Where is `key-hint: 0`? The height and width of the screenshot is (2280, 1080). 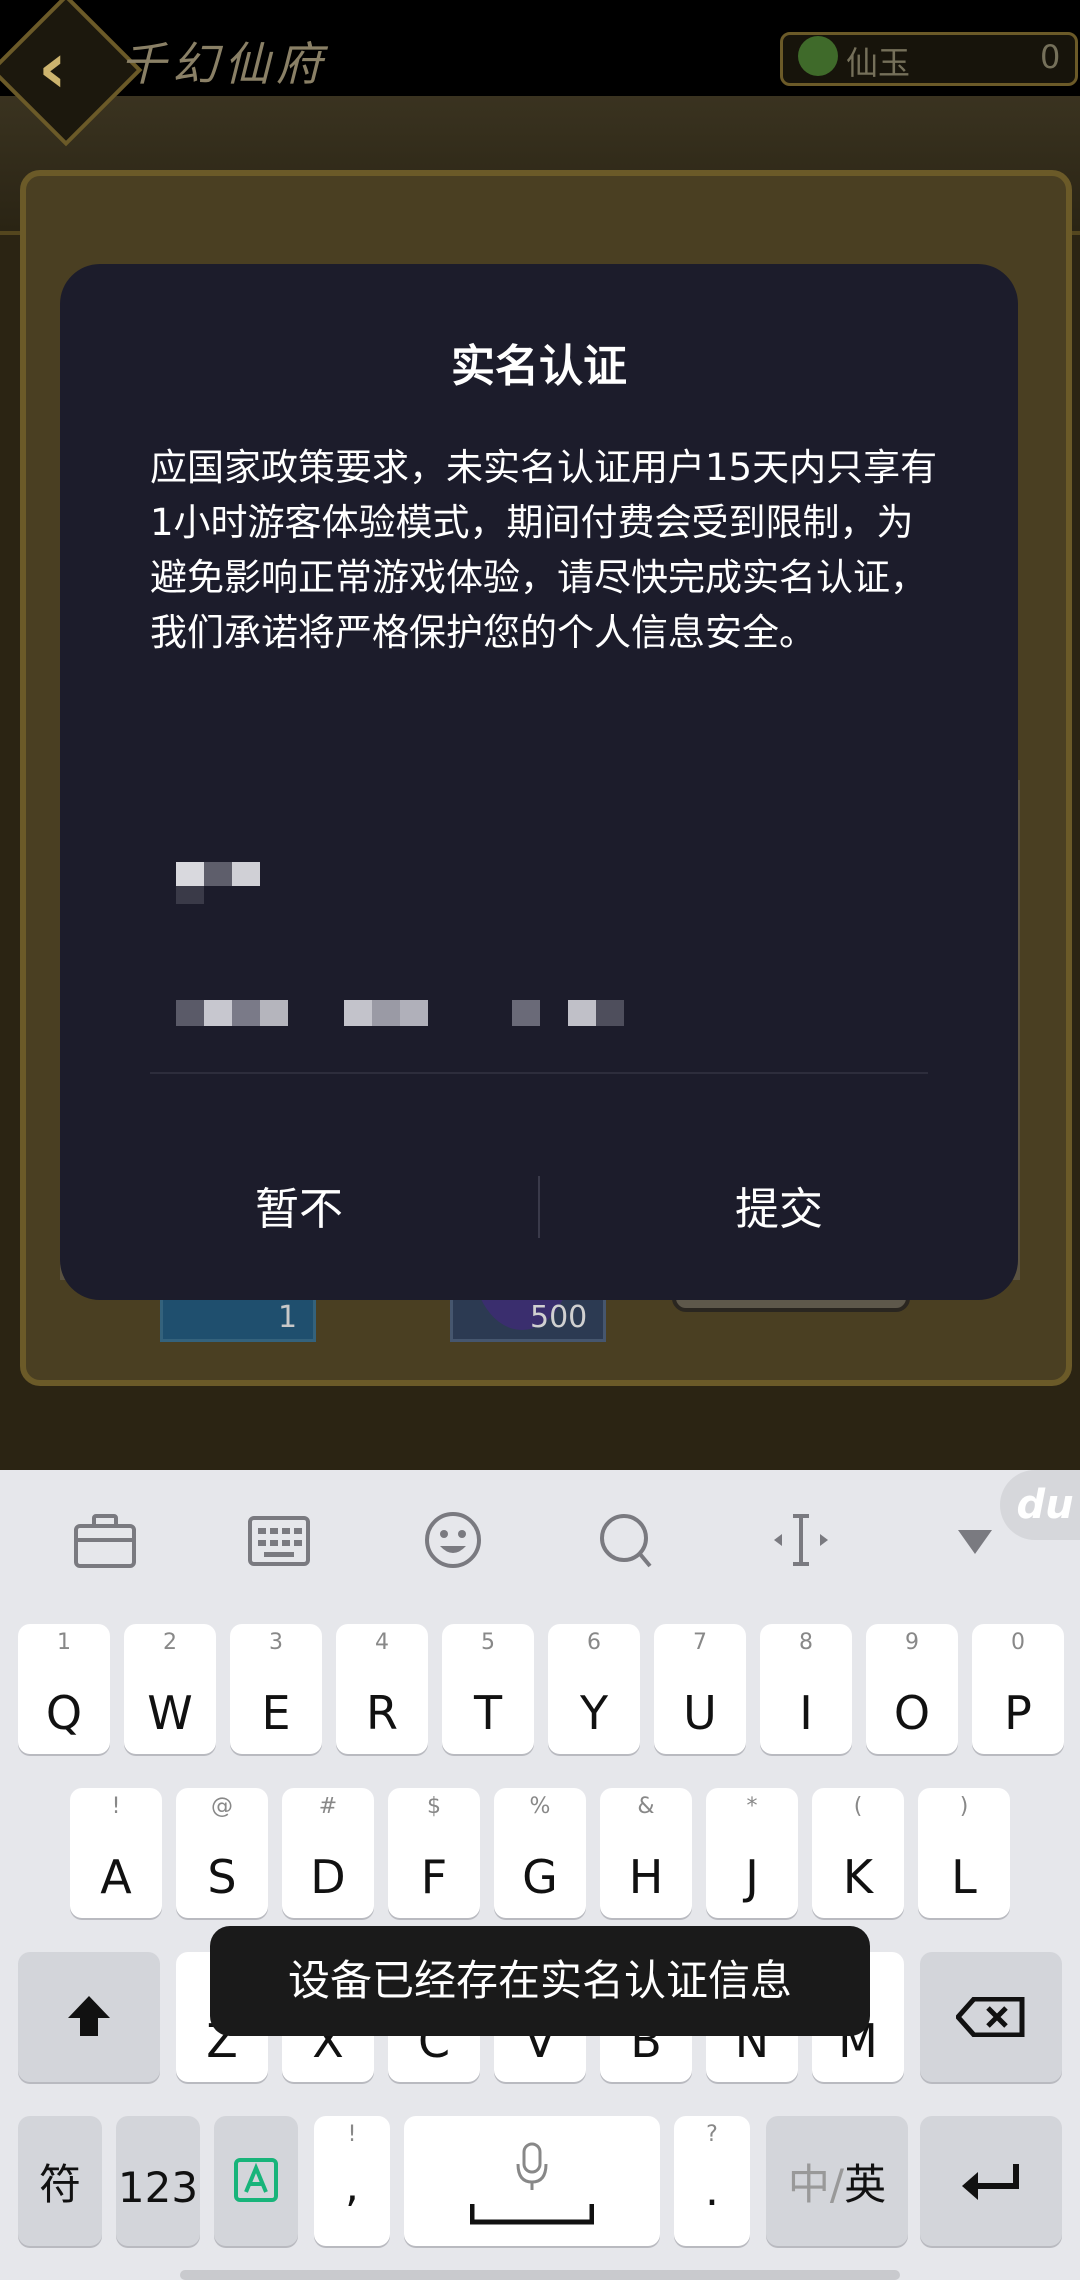
key-hint: 0 is located at coordinates (1018, 1642).